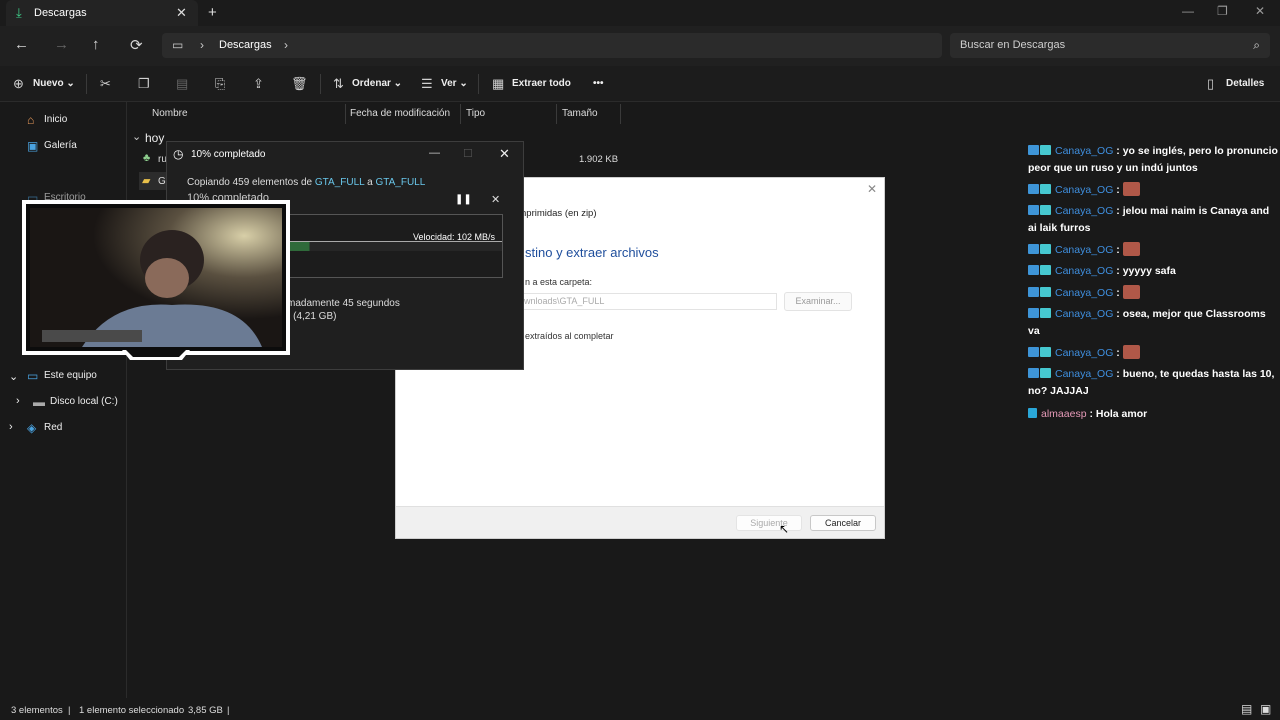 Image resolution: width=1280 pixels, height=720 pixels. I want to click on close-window-button: ✕, so click(1260, 11).